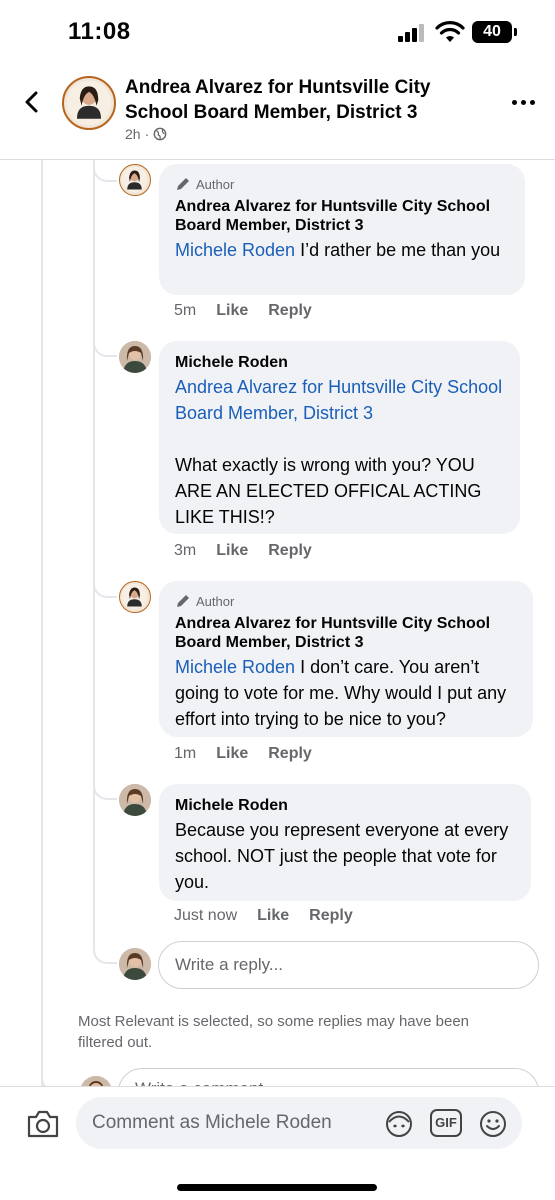 The width and height of the screenshot is (555, 1200). What do you see at coordinates (42, 625) in the screenshot?
I see `thread-line-outer` at bounding box center [42, 625].